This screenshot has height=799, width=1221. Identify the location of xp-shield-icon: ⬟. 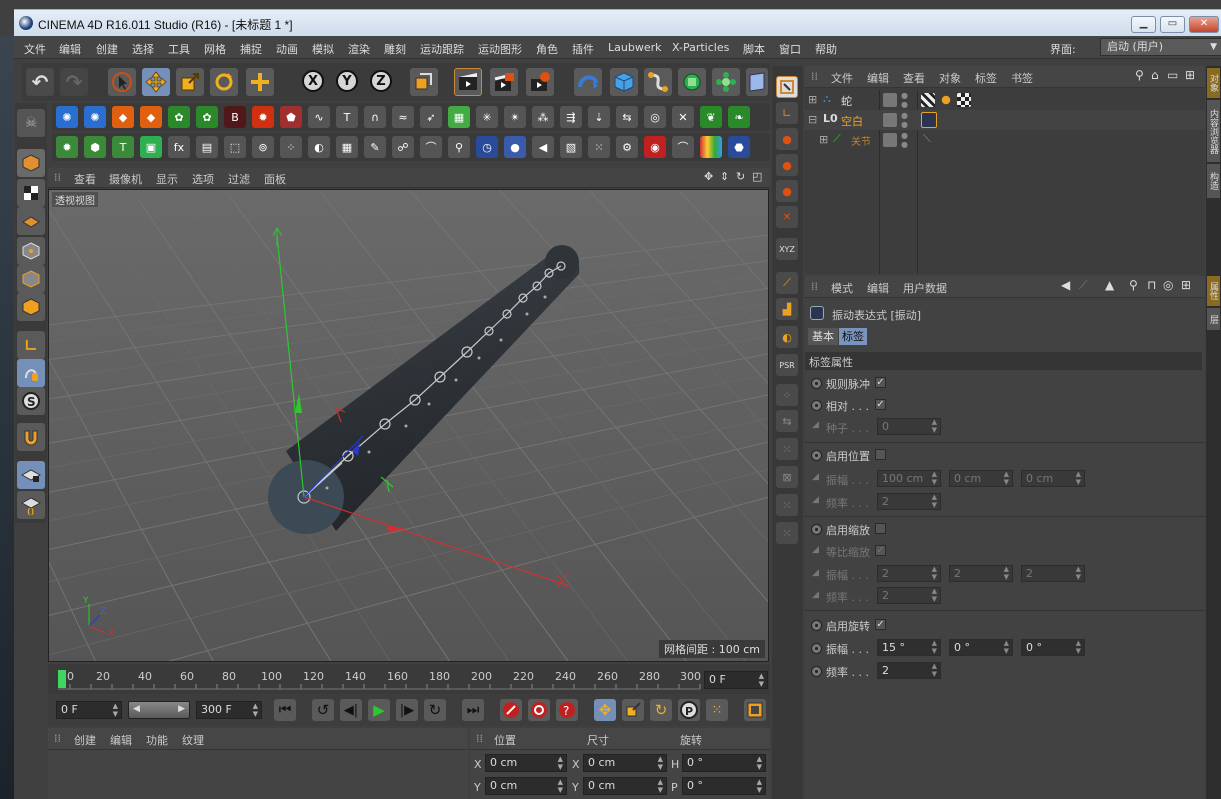
(291, 117).